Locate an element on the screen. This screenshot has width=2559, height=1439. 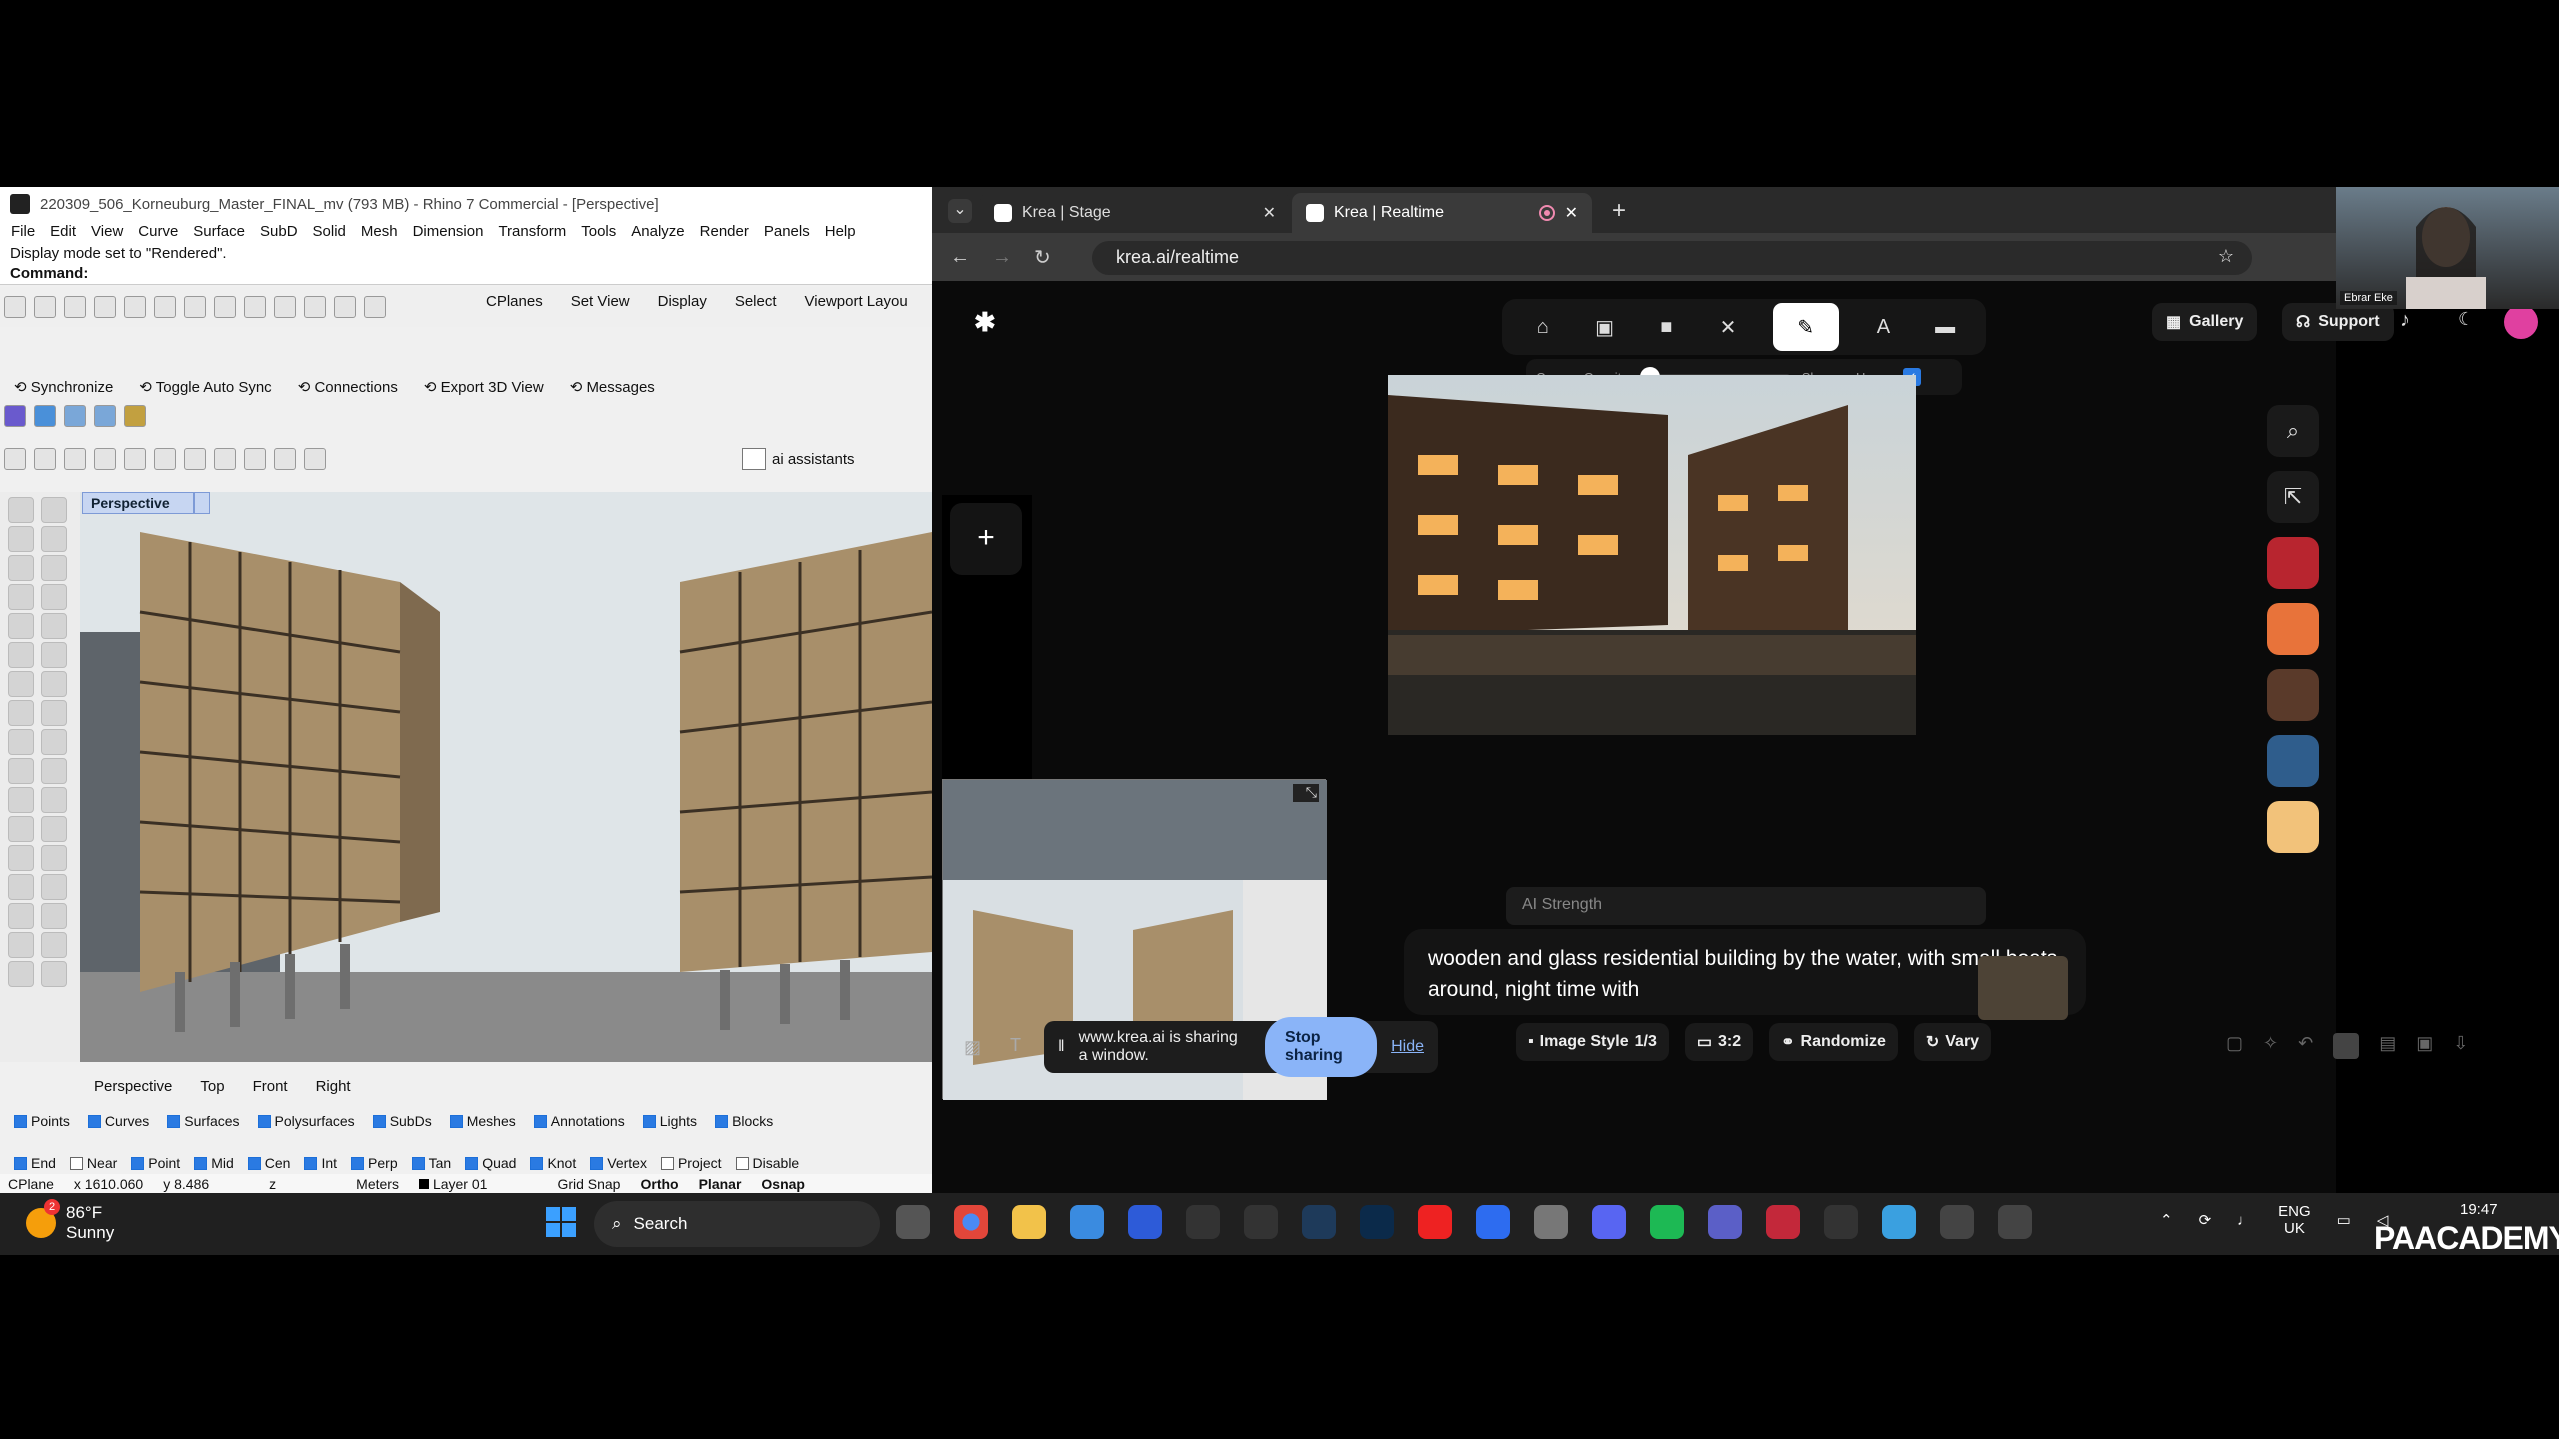
toolbar-tab: Select is located at coordinates (756, 301).